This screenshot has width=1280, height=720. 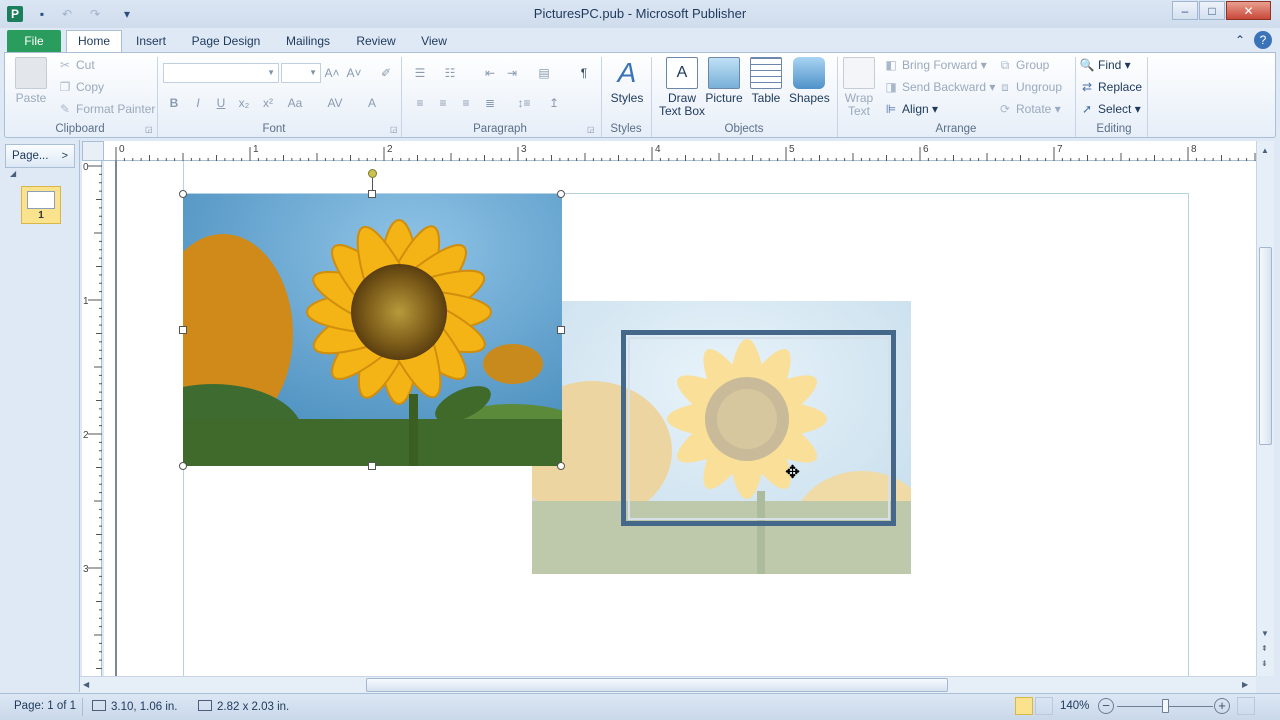 I want to click on align-right-icon: ≡, so click(x=466, y=103).